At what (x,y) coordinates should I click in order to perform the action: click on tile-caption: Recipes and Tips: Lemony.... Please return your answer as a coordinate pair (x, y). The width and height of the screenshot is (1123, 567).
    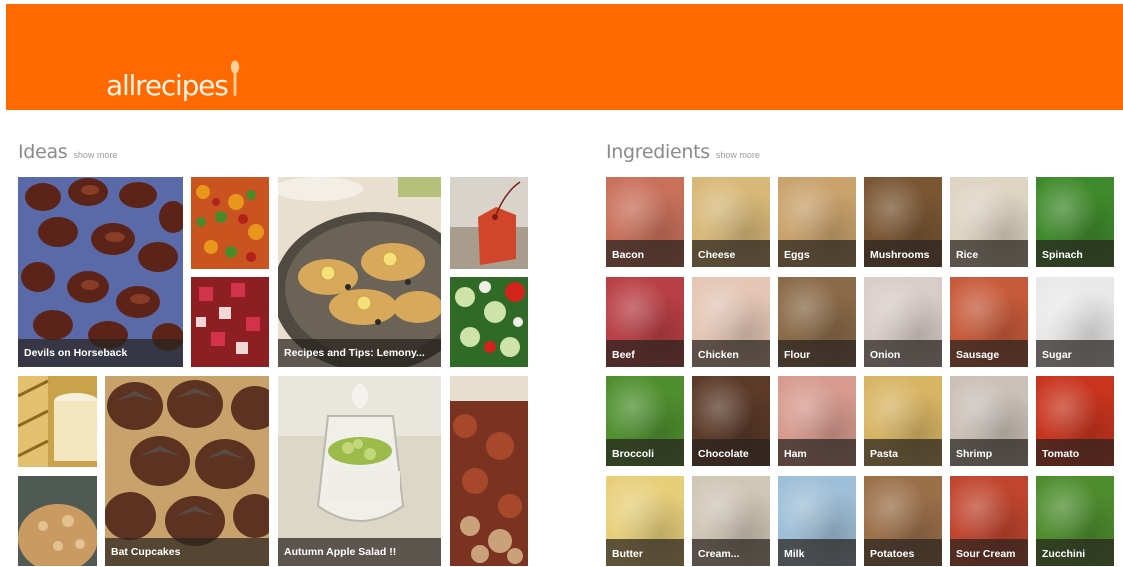
    Looking at the image, I should click on (359, 353).